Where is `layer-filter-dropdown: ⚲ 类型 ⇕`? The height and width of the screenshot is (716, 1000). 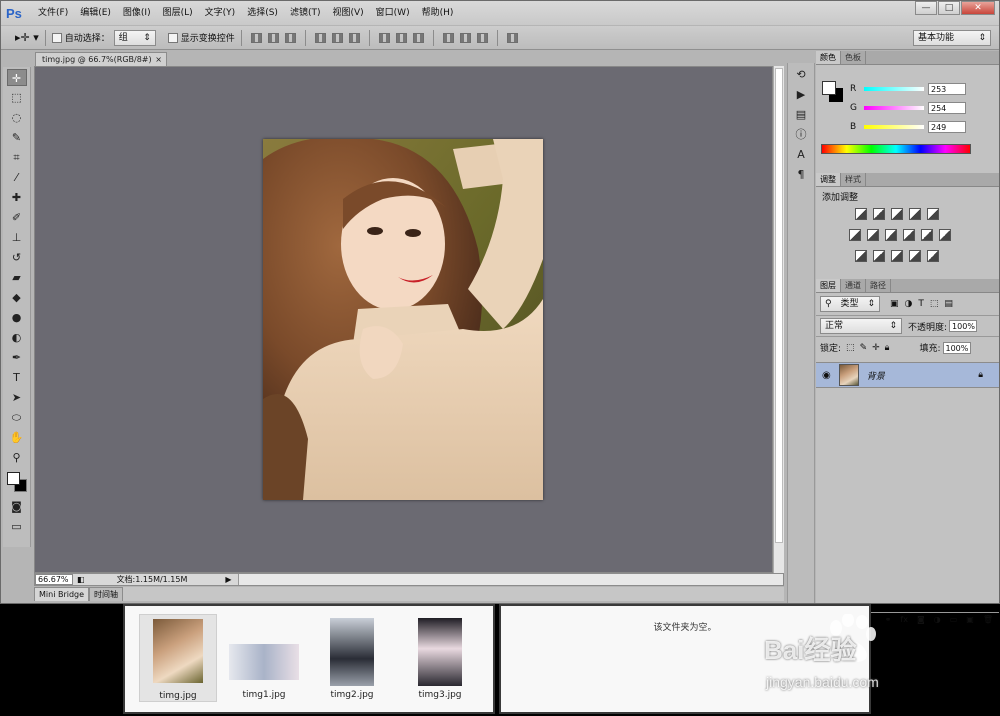
layer-filter-dropdown: ⚲ 类型 ⇕ is located at coordinates (850, 304).